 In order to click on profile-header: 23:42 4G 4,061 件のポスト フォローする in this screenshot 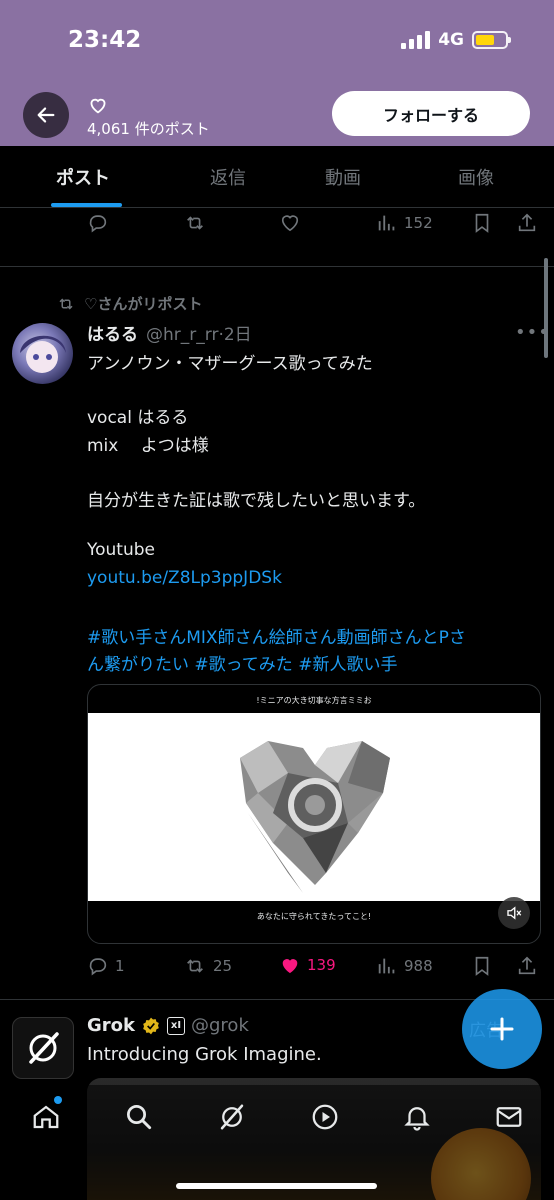, I will do `click(277, 73)`.